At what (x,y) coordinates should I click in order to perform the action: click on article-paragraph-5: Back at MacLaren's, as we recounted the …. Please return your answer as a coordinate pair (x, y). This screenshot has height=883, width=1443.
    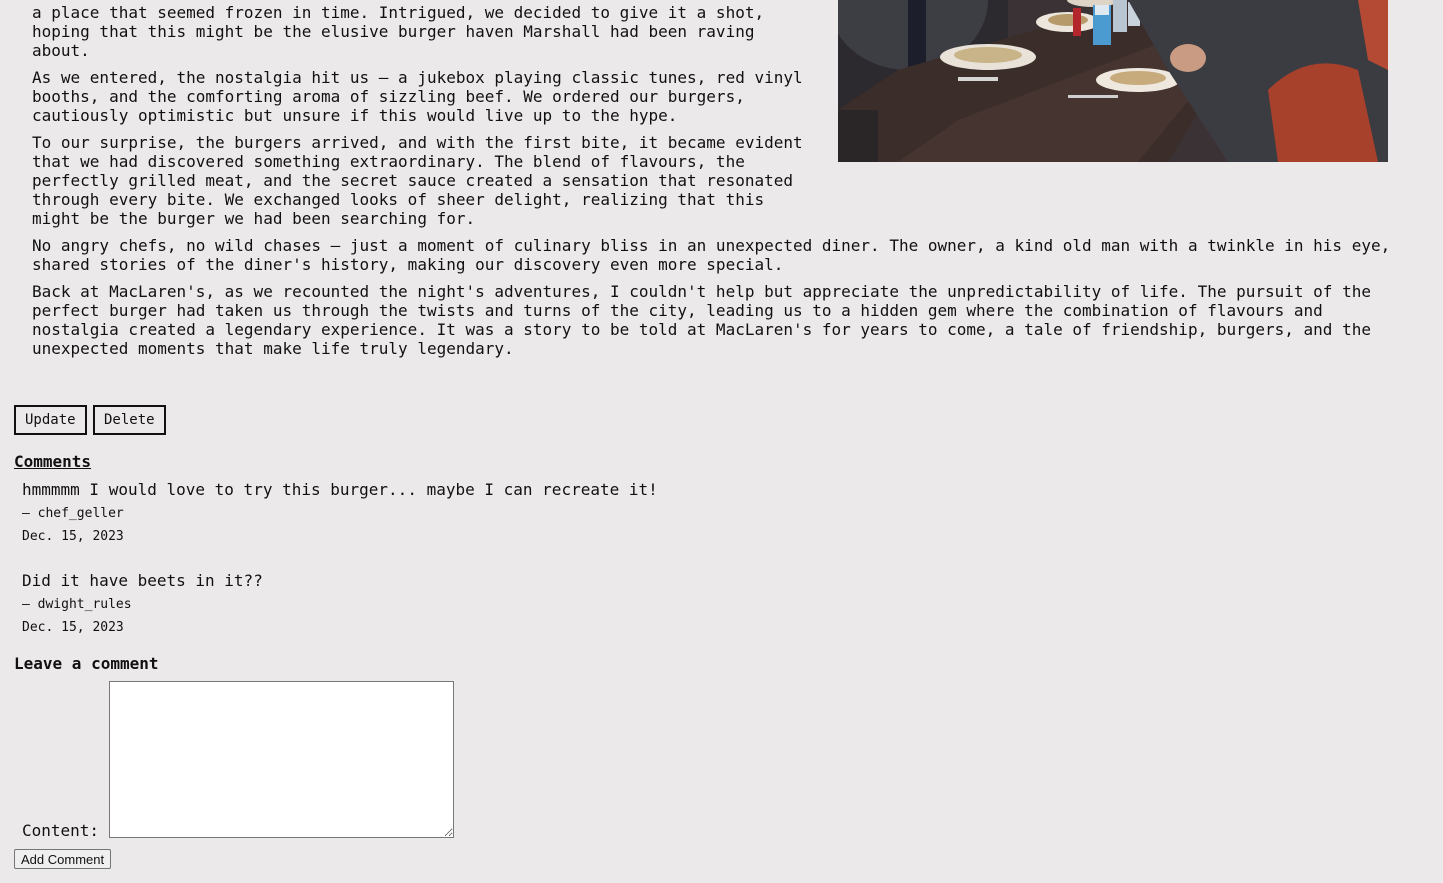
    Looking at the image, I should click on (701, 320).